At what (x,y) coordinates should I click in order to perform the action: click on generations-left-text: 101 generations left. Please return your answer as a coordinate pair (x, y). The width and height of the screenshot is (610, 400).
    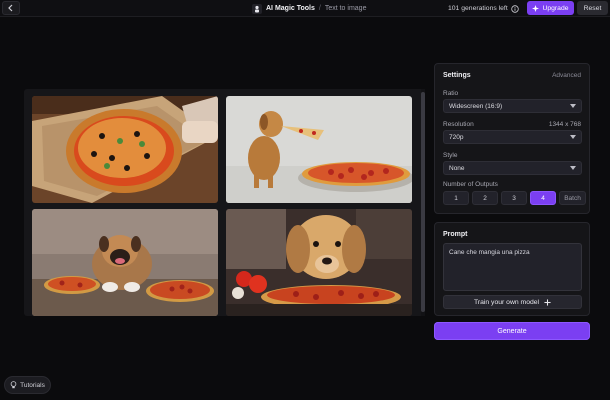
    Looking at the image, I should click on (478, 8).